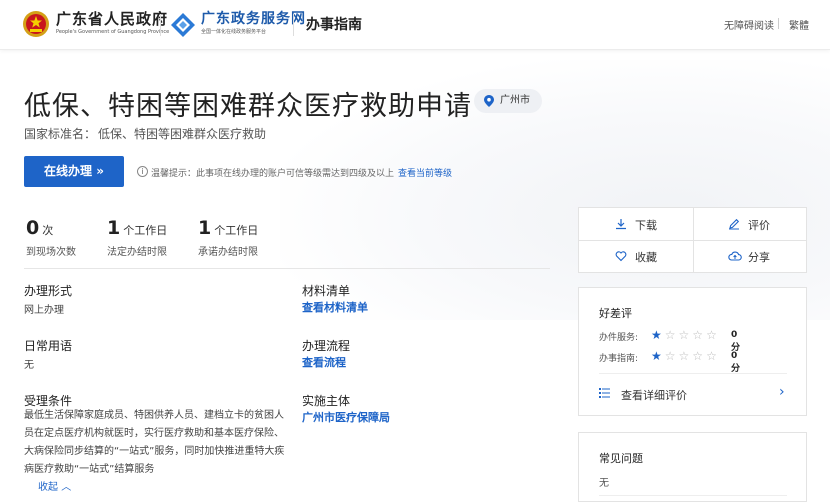  Describe the element at coordinates (51, 252) in the screenshot. I see `stat-label: 到现场次数` at that location.